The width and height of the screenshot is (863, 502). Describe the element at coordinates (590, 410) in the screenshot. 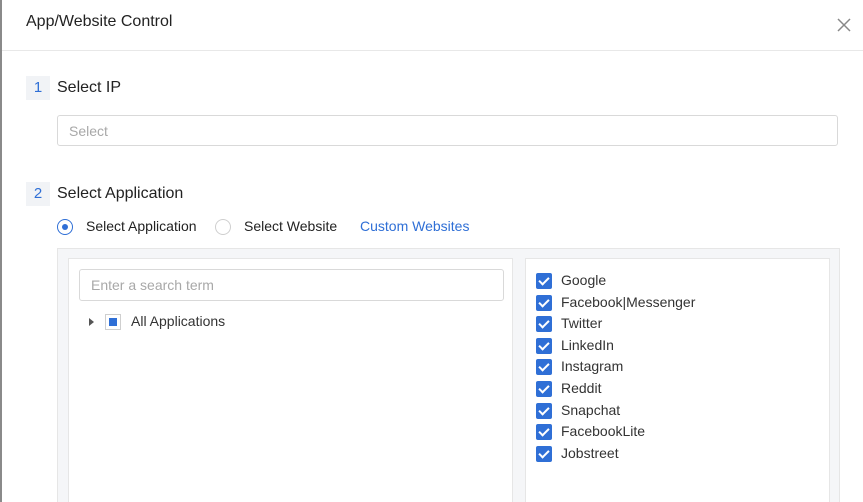

I see `application-label: Snapchat` at that location.